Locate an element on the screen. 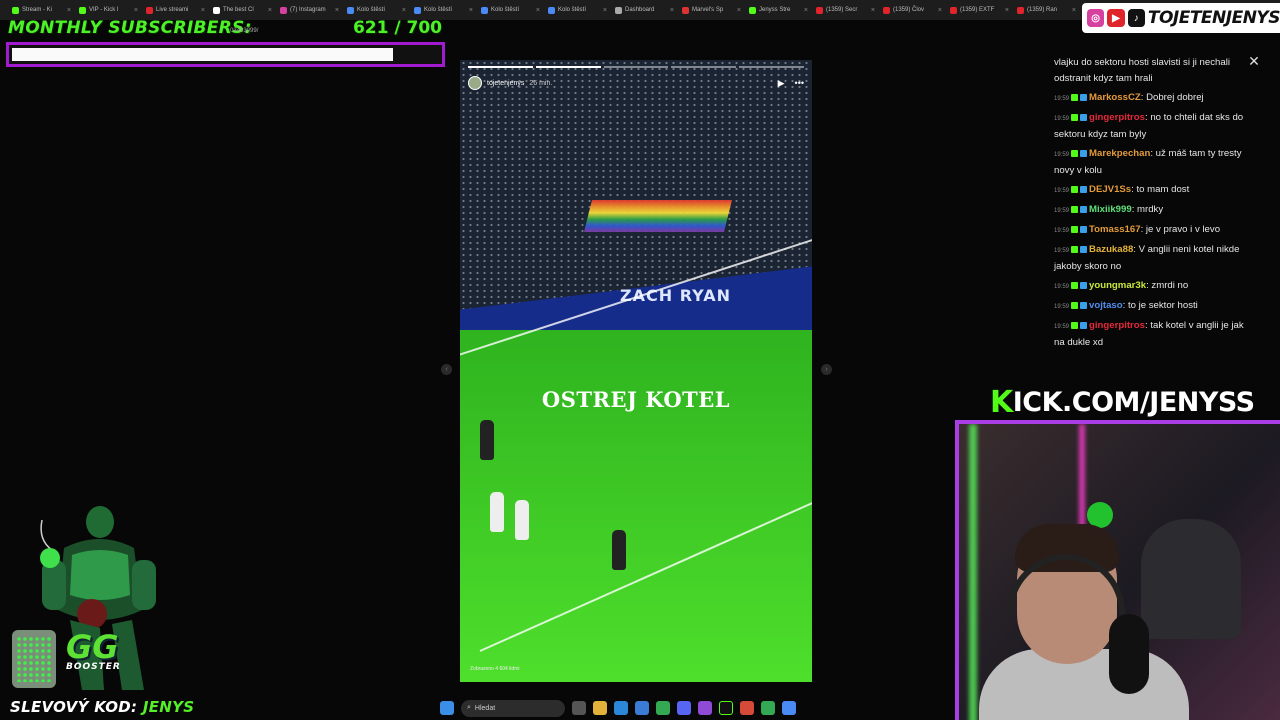 The image size is (1280, 720). chat-username: Mixiik999 is located at coordinates (1110, 209).